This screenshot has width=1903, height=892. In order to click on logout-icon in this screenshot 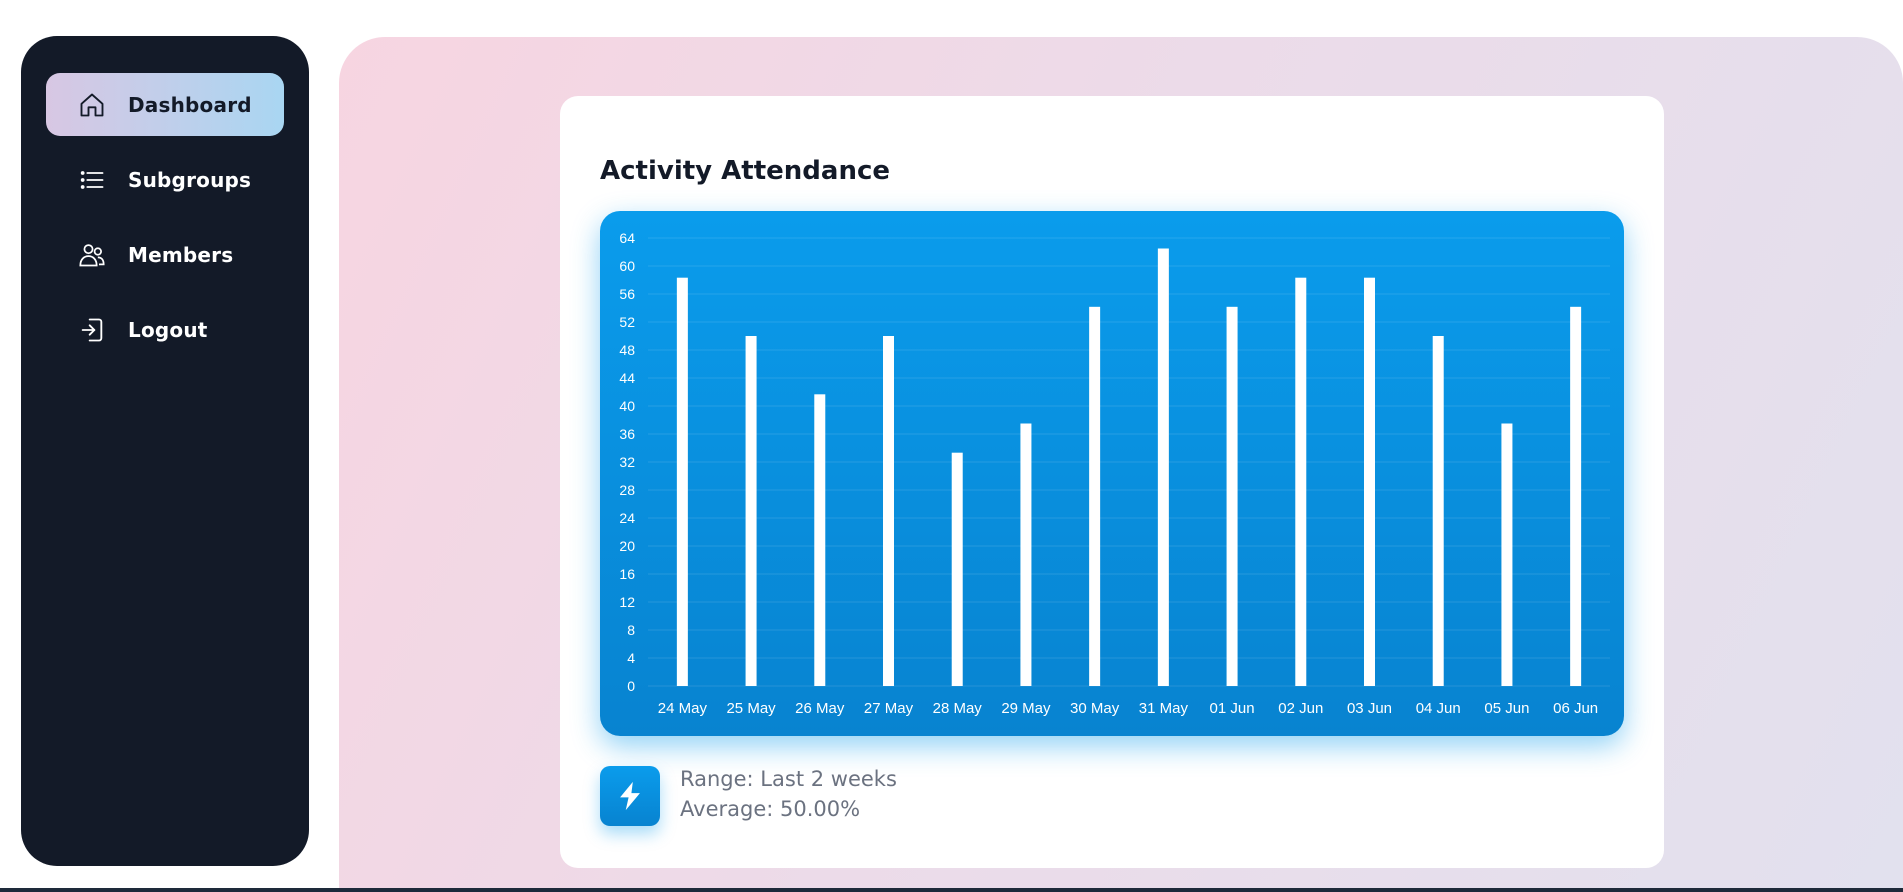, I will do `click(92, 330)`.